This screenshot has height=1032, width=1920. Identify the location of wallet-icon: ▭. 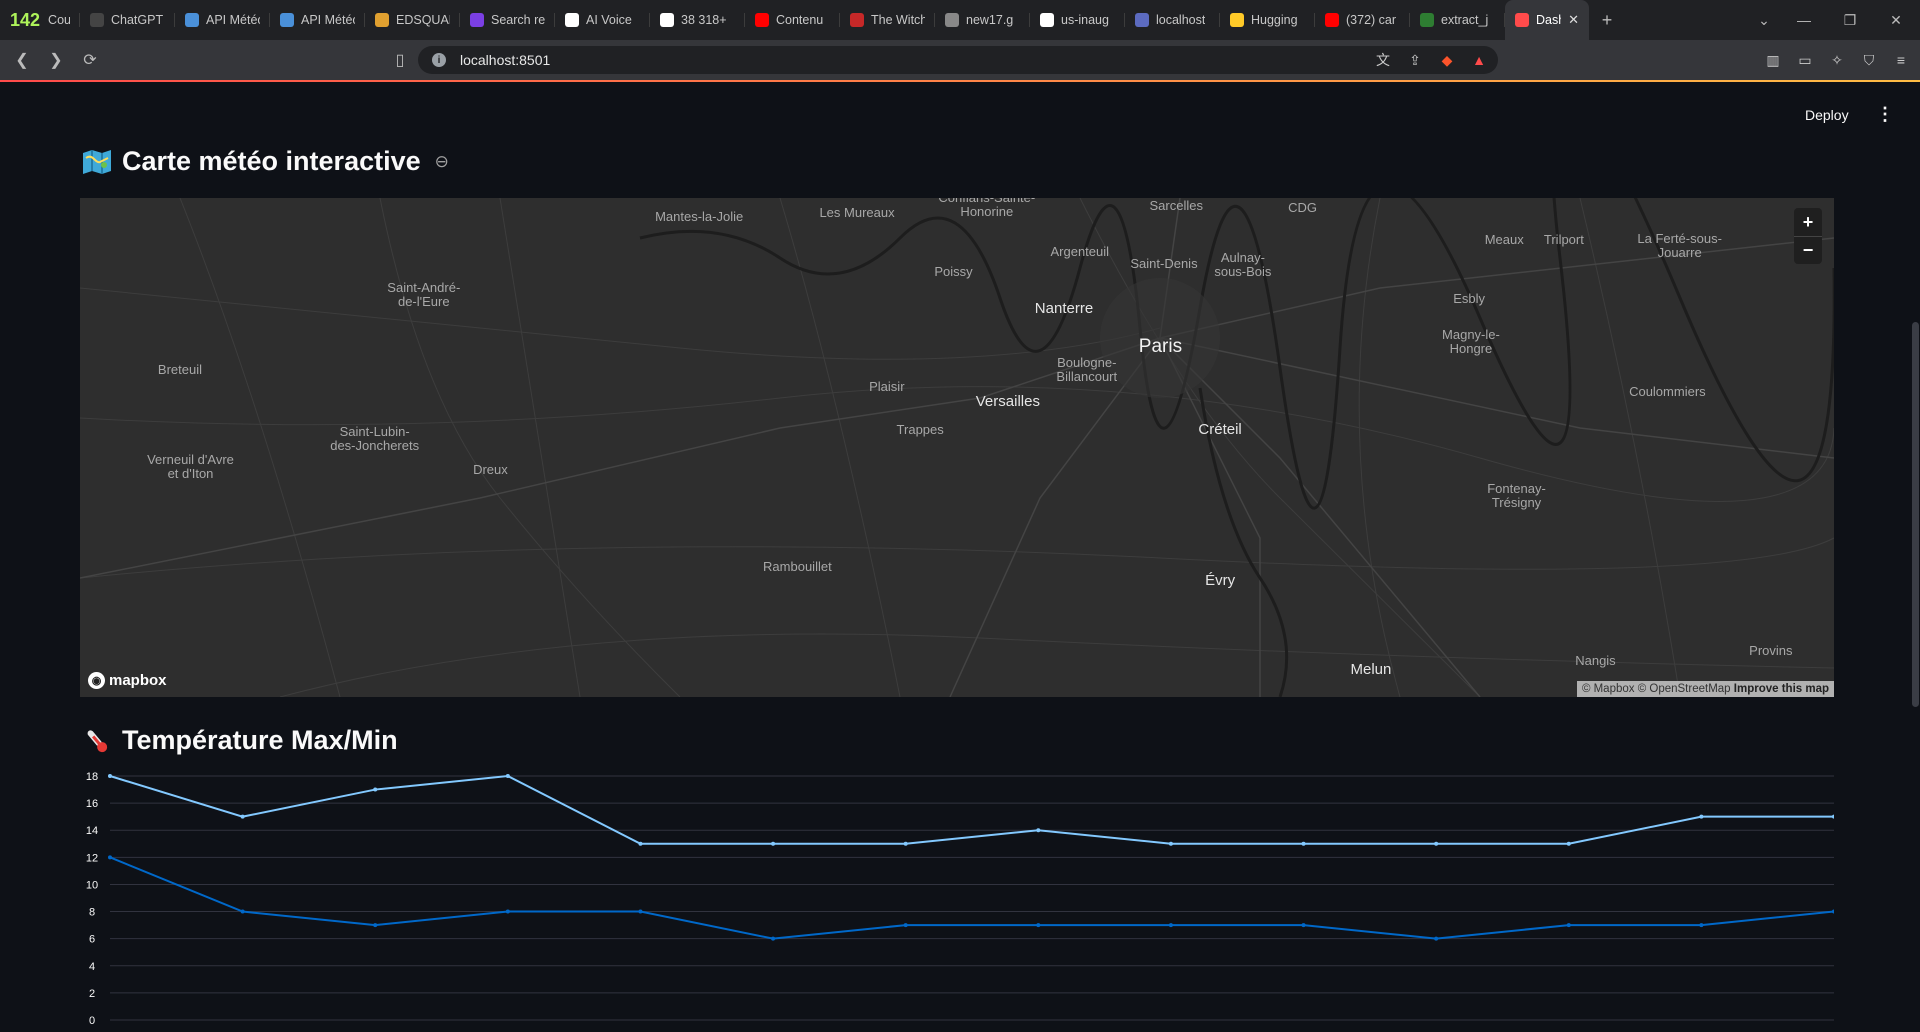
(1805, 60).